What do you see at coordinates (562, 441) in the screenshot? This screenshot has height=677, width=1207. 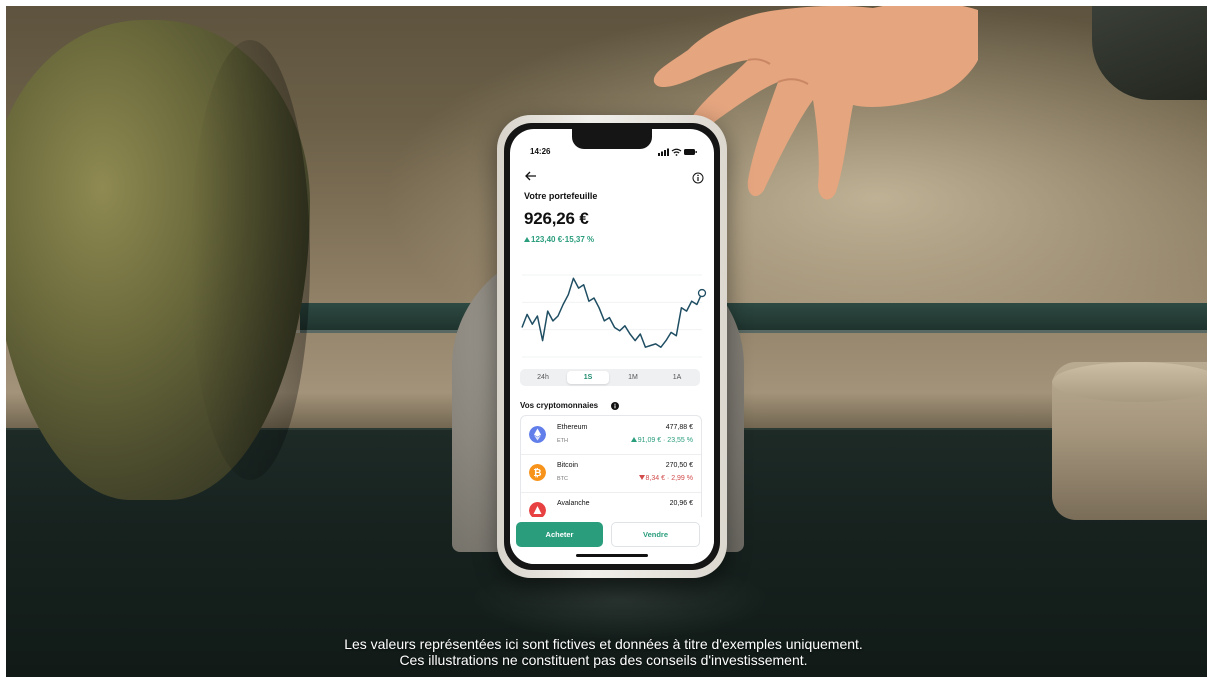 I see `crypto-symbol: ETH` at bounding box center [562, 441].